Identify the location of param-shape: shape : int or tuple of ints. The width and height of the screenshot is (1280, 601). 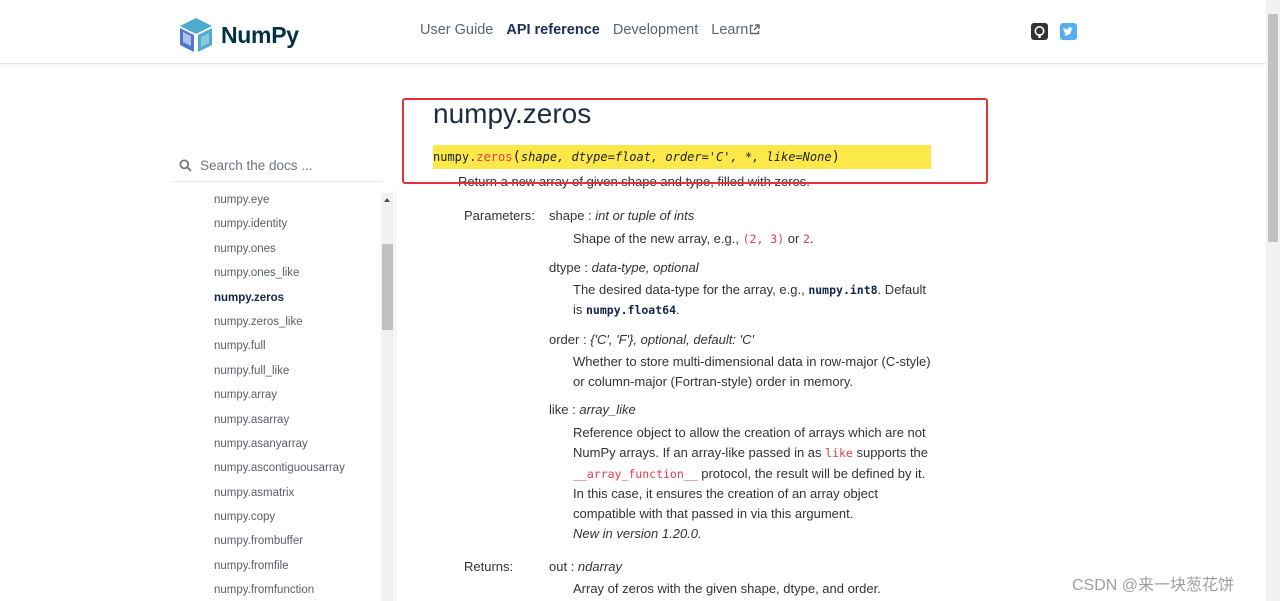
(621, 215).